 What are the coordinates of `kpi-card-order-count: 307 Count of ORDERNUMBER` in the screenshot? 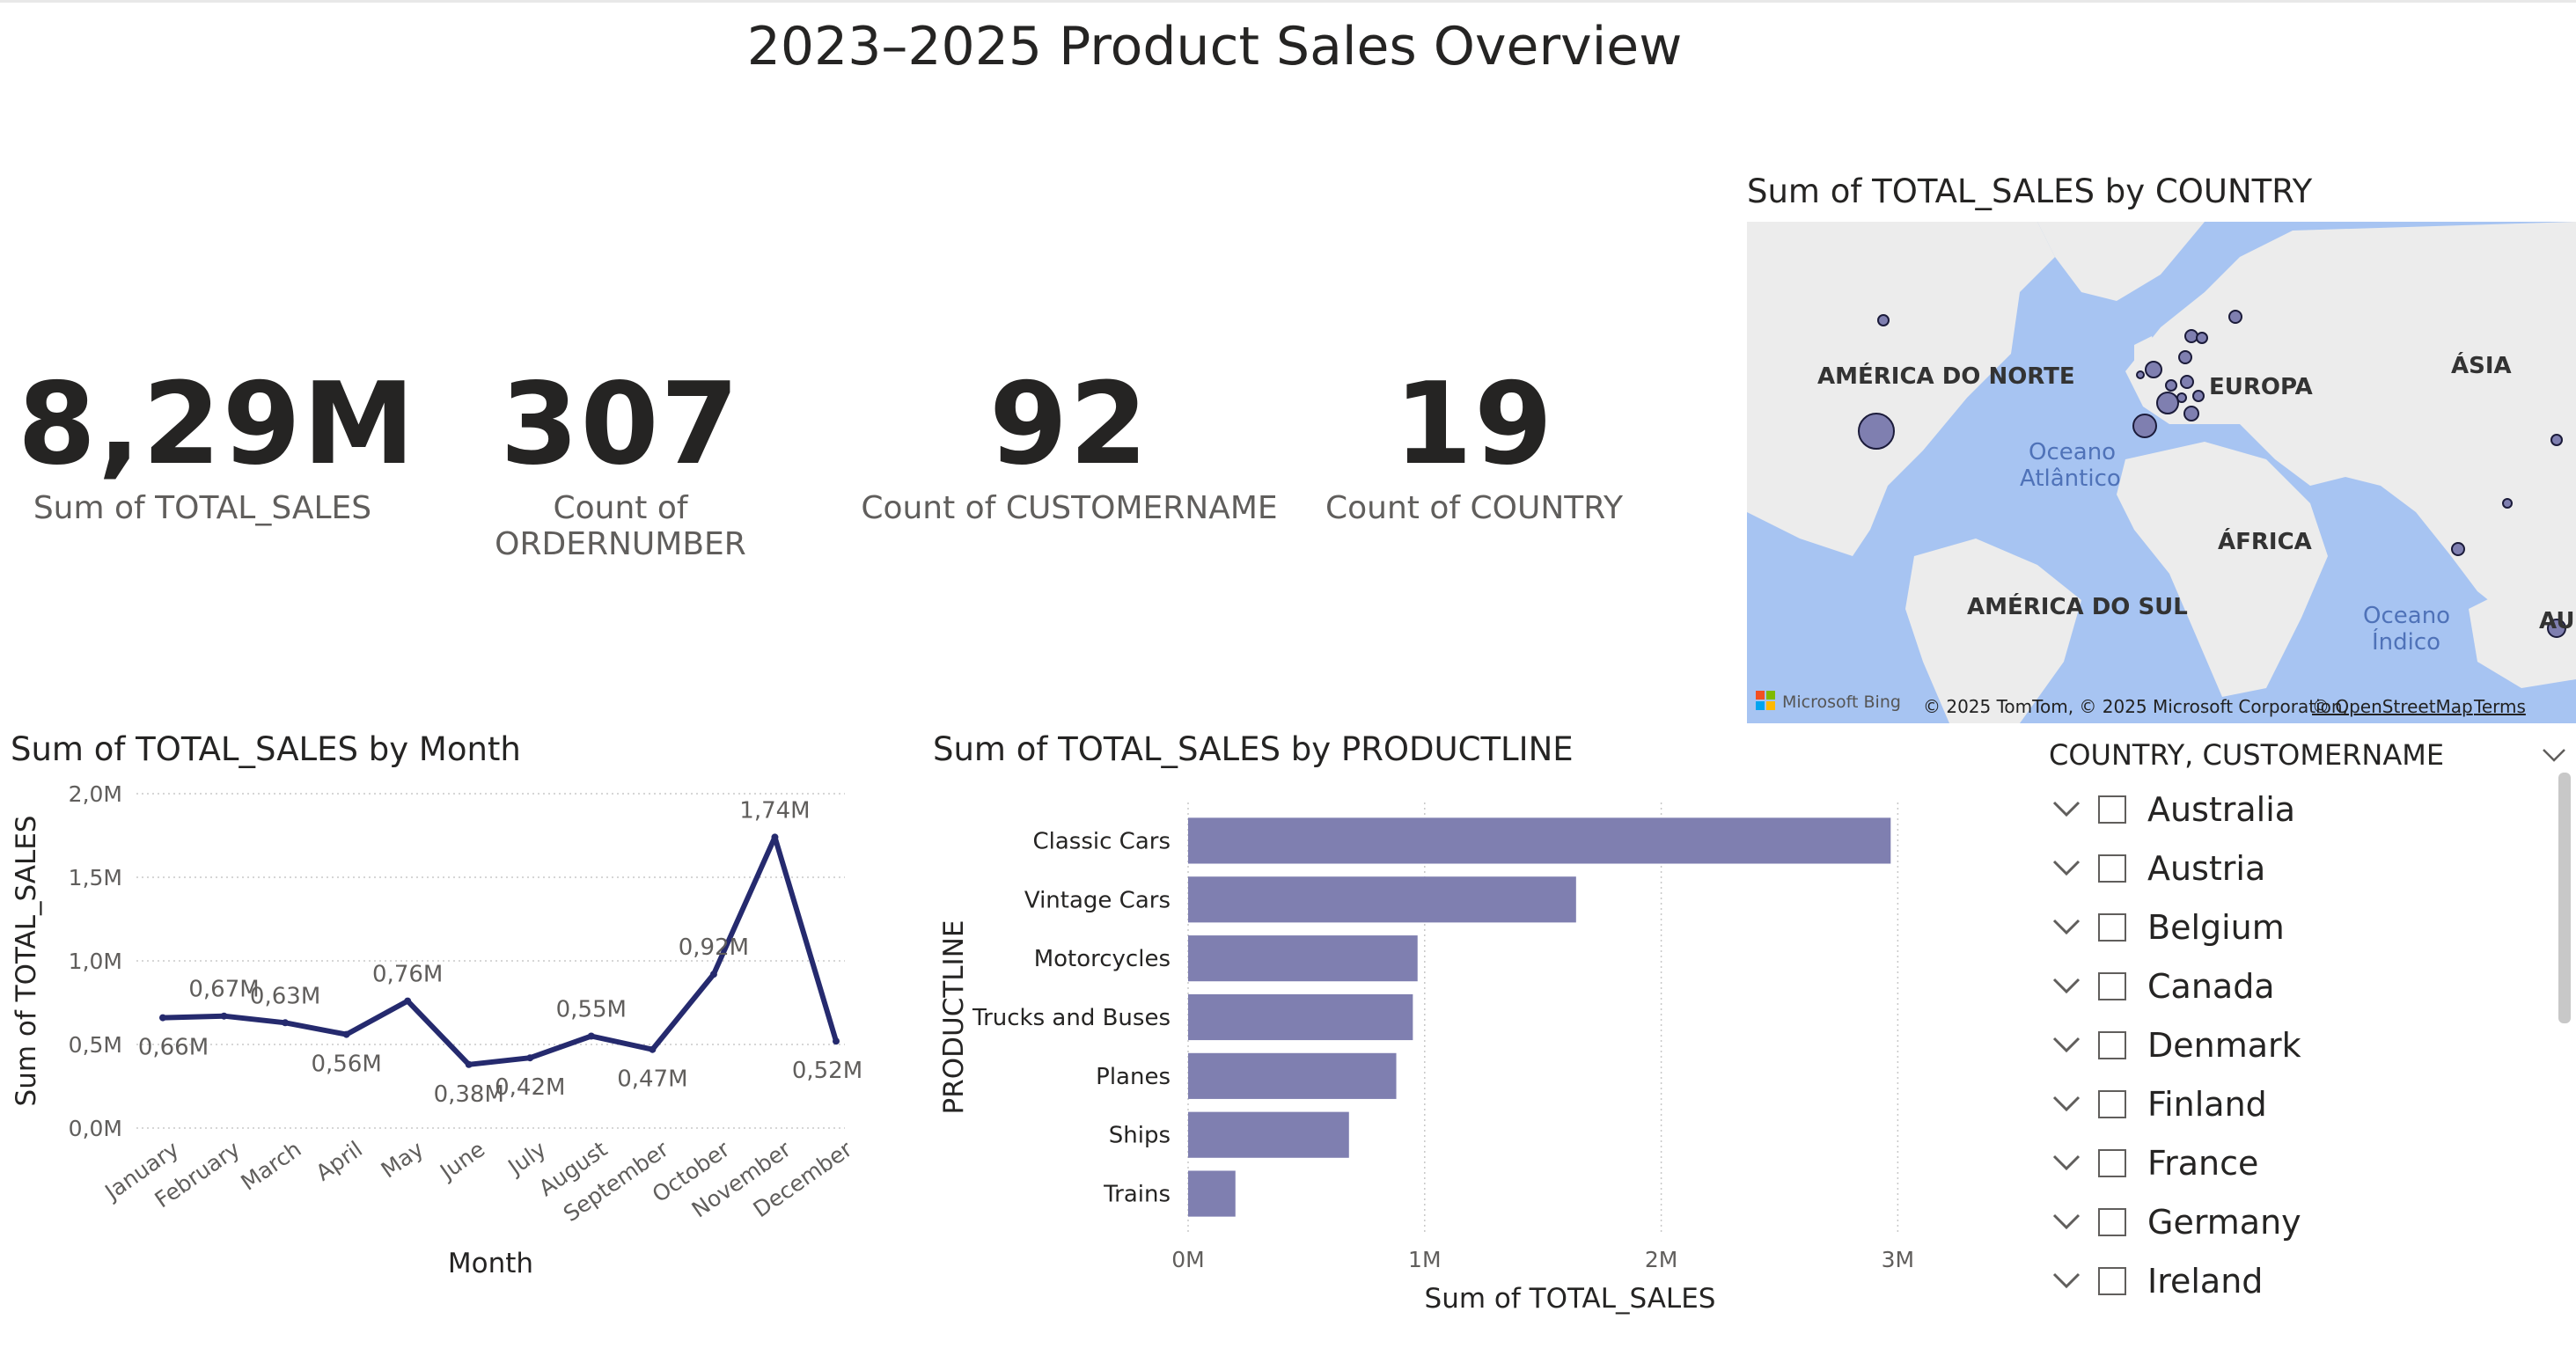 It's located at (620, 460).